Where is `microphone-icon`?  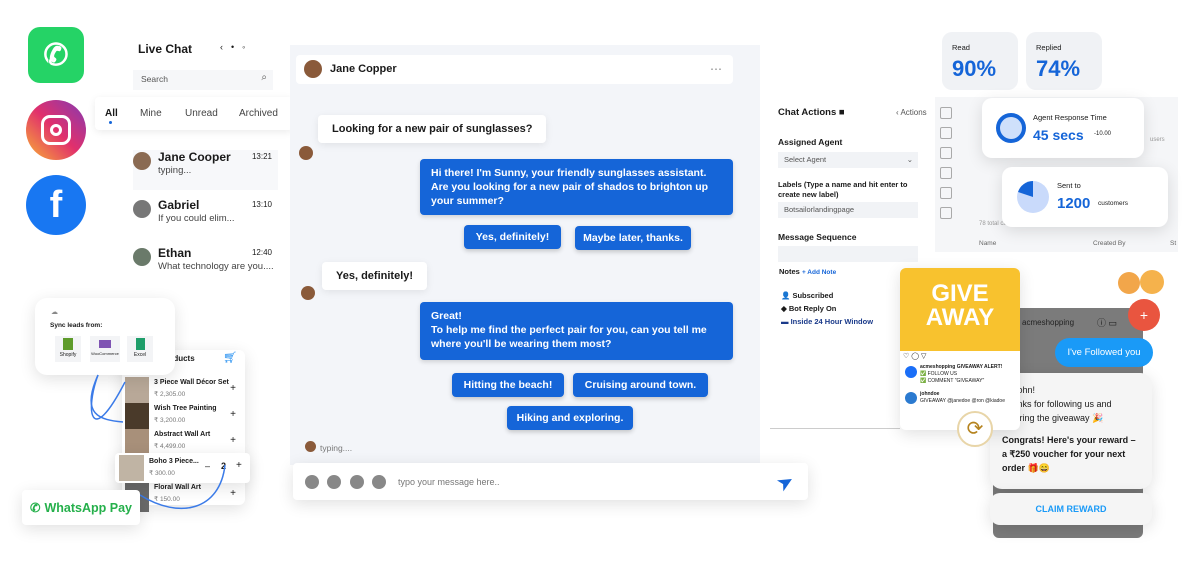 microphone-icon is located at coordinates (379, 482).